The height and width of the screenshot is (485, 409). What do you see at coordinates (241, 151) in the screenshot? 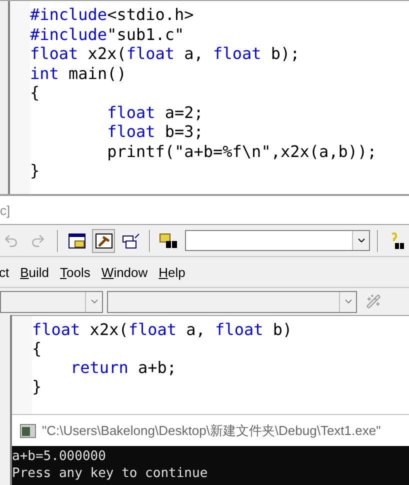
I see `code-line: printf("a+b=%f\n",x2x(a,b));` at bounding box center [241, 151].